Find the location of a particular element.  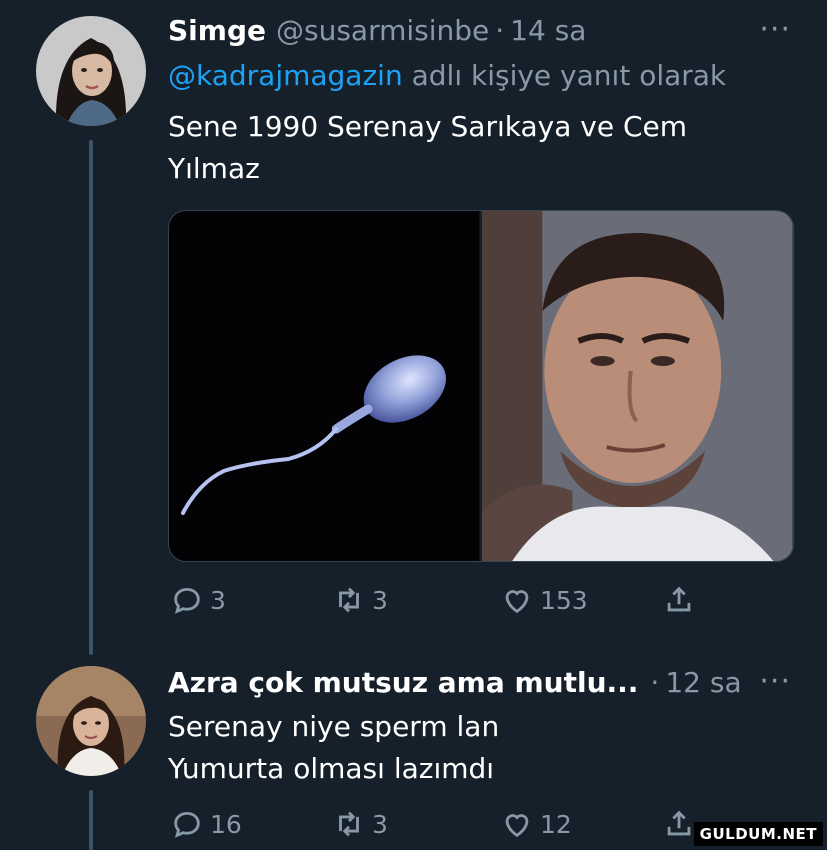

reply-count: 3 is located at coordinates (218, 600).